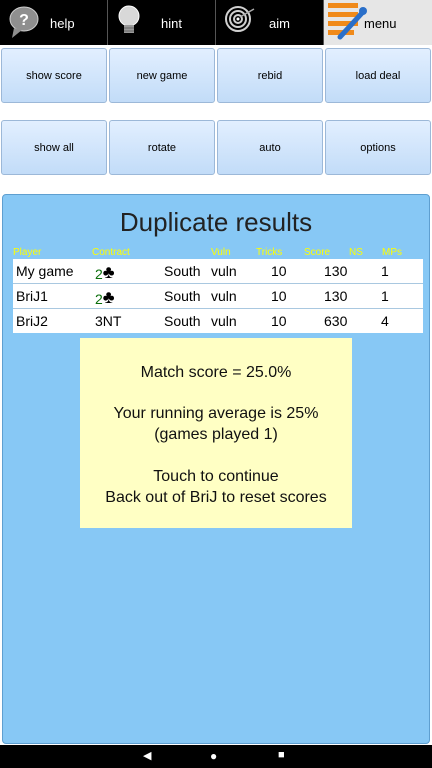 The height and width of the screenshot is (768, 432). What do you see at coordinates (221, 252) in the screenshot?
I see `header-vuln: Vuln` at bounding box center [221, 252].